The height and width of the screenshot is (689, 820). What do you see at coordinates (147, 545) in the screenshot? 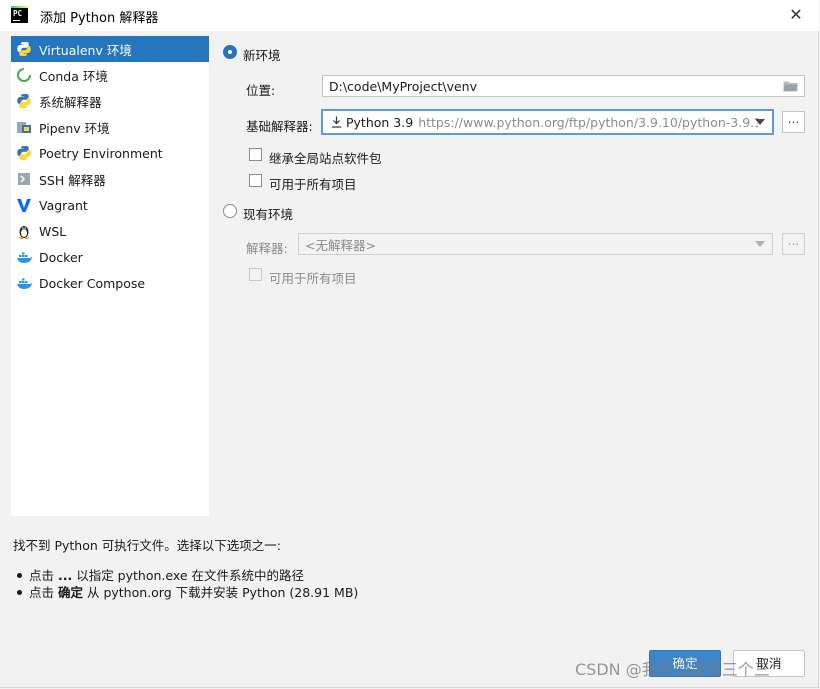
I see `error-message-header: 找不到 Python 可执行文件。选择以下选项之一:` at bounding box center [147, 545].